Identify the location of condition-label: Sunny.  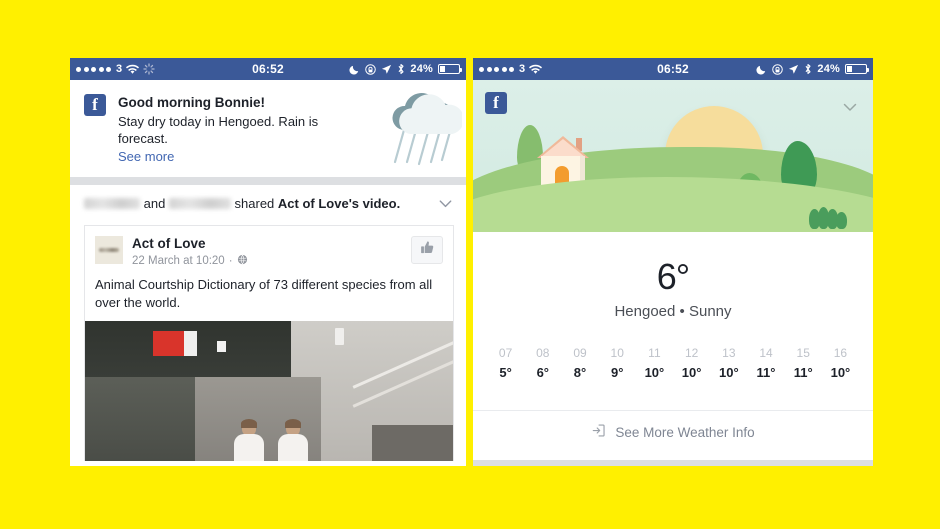
(710, 311).